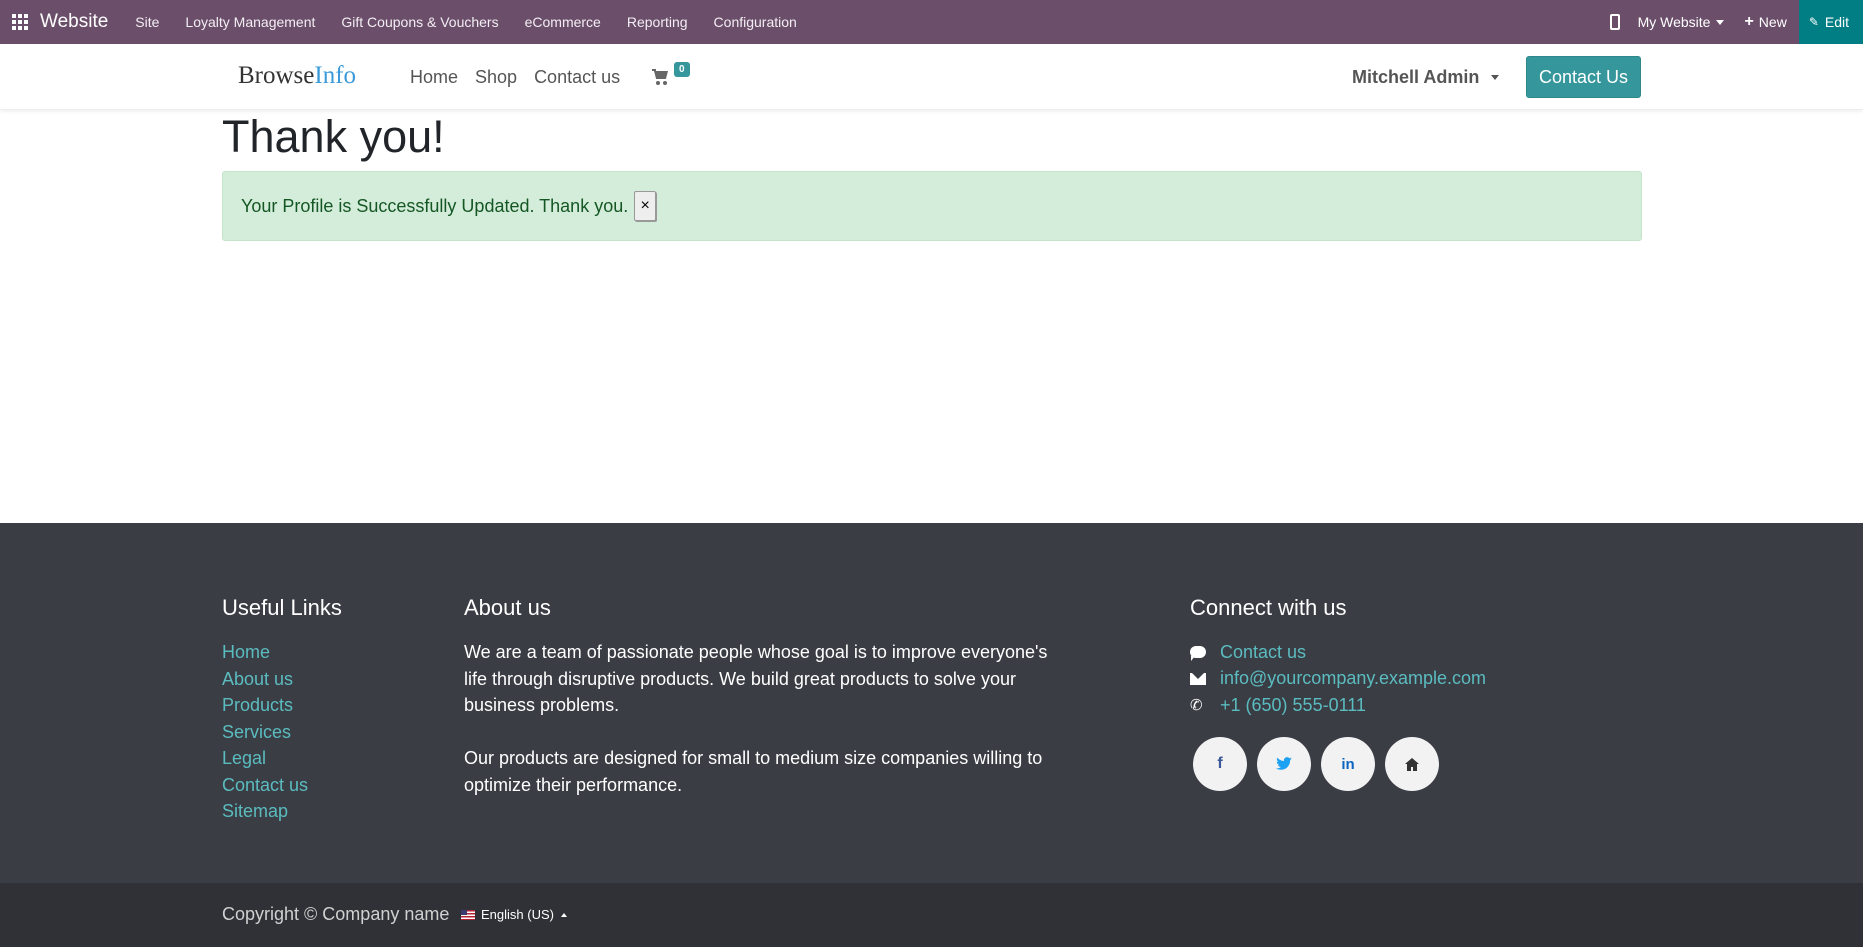 This screenshot has height=947, width=1863. What do you see at coordinates (419, 22) in the screenshot?
I see `admin-menu-gift-coupons: Gift Coupons & Vouchers` at bounding box center [419, 22].